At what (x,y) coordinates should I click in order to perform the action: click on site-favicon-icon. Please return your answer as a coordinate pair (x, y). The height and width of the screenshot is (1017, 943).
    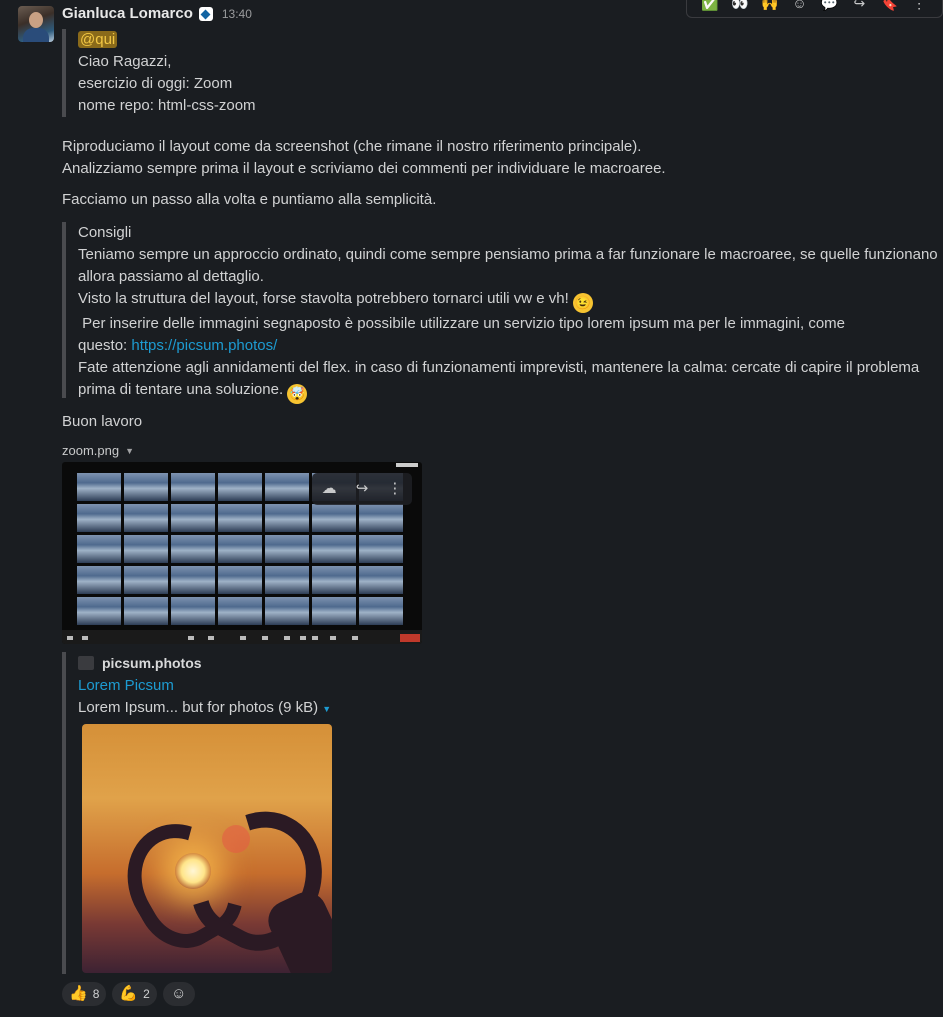
    Looking at the image, I should click on (86, 663).